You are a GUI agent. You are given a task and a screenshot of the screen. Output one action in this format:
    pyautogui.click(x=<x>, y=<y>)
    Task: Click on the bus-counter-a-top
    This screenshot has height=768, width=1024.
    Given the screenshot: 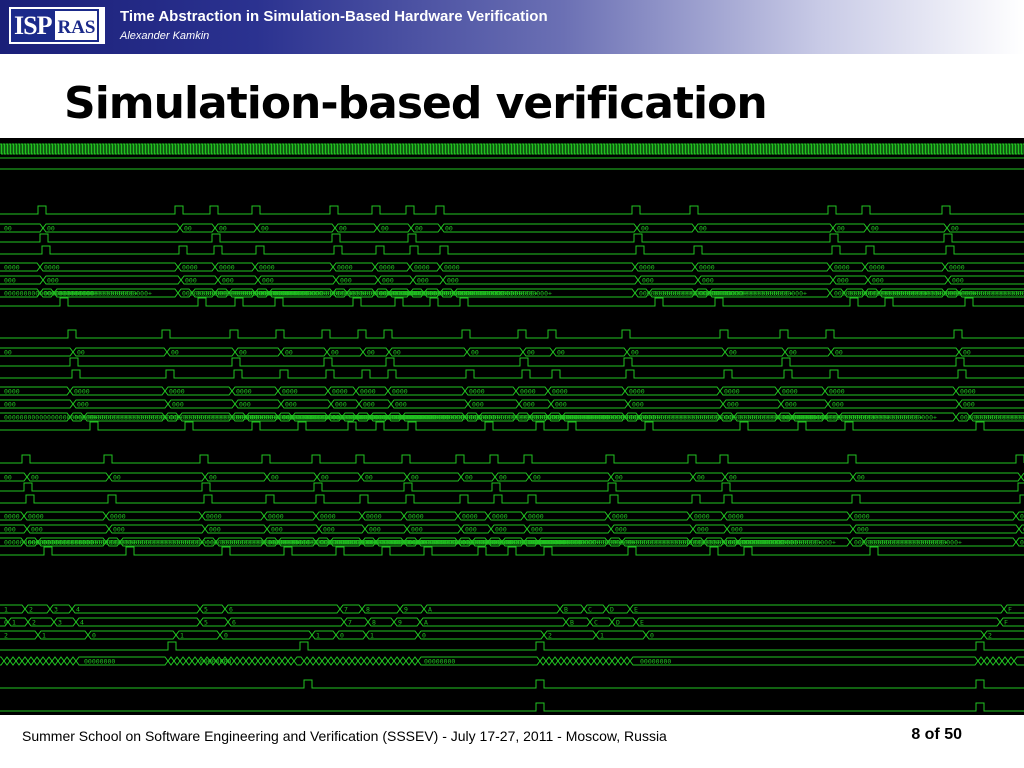 What is the action you would take?
    pyautogui.click(x=512, y=607)
    